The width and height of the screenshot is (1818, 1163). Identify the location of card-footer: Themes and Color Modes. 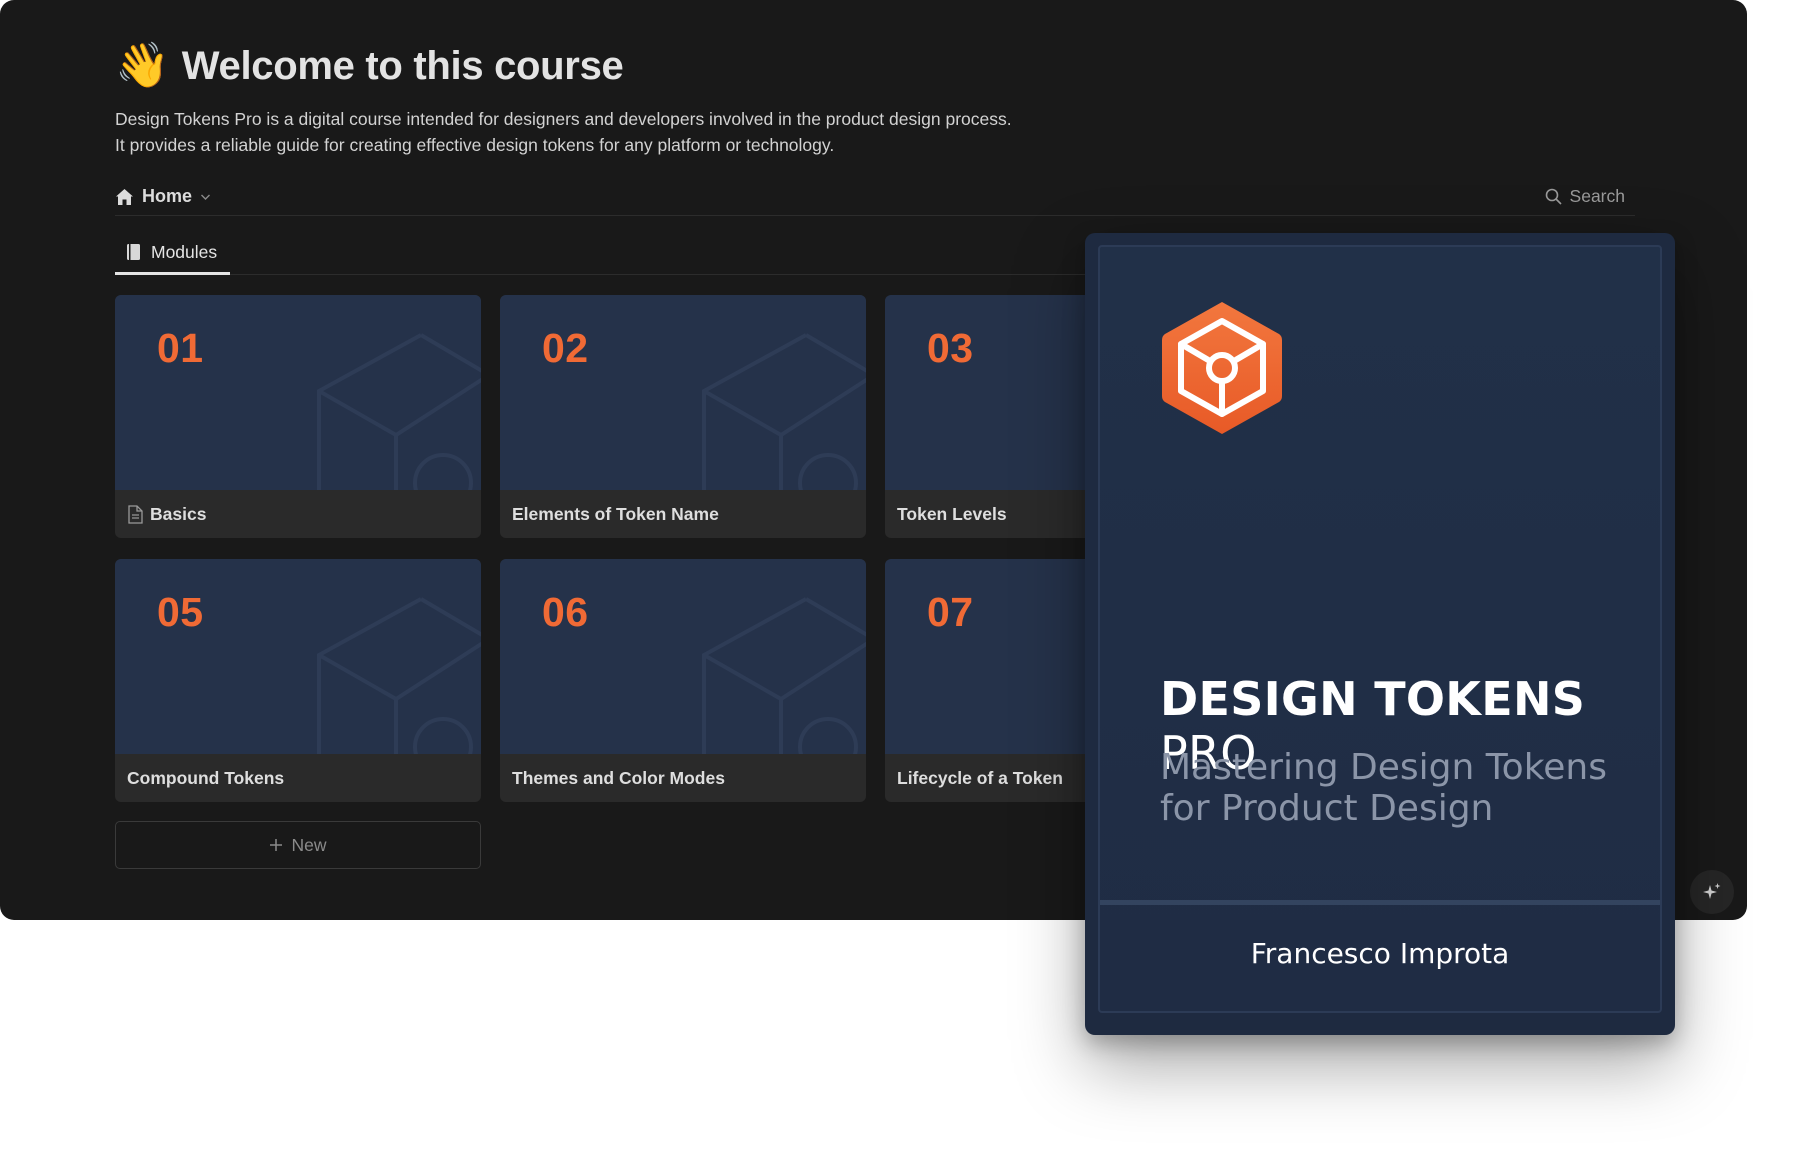
(683, 778).